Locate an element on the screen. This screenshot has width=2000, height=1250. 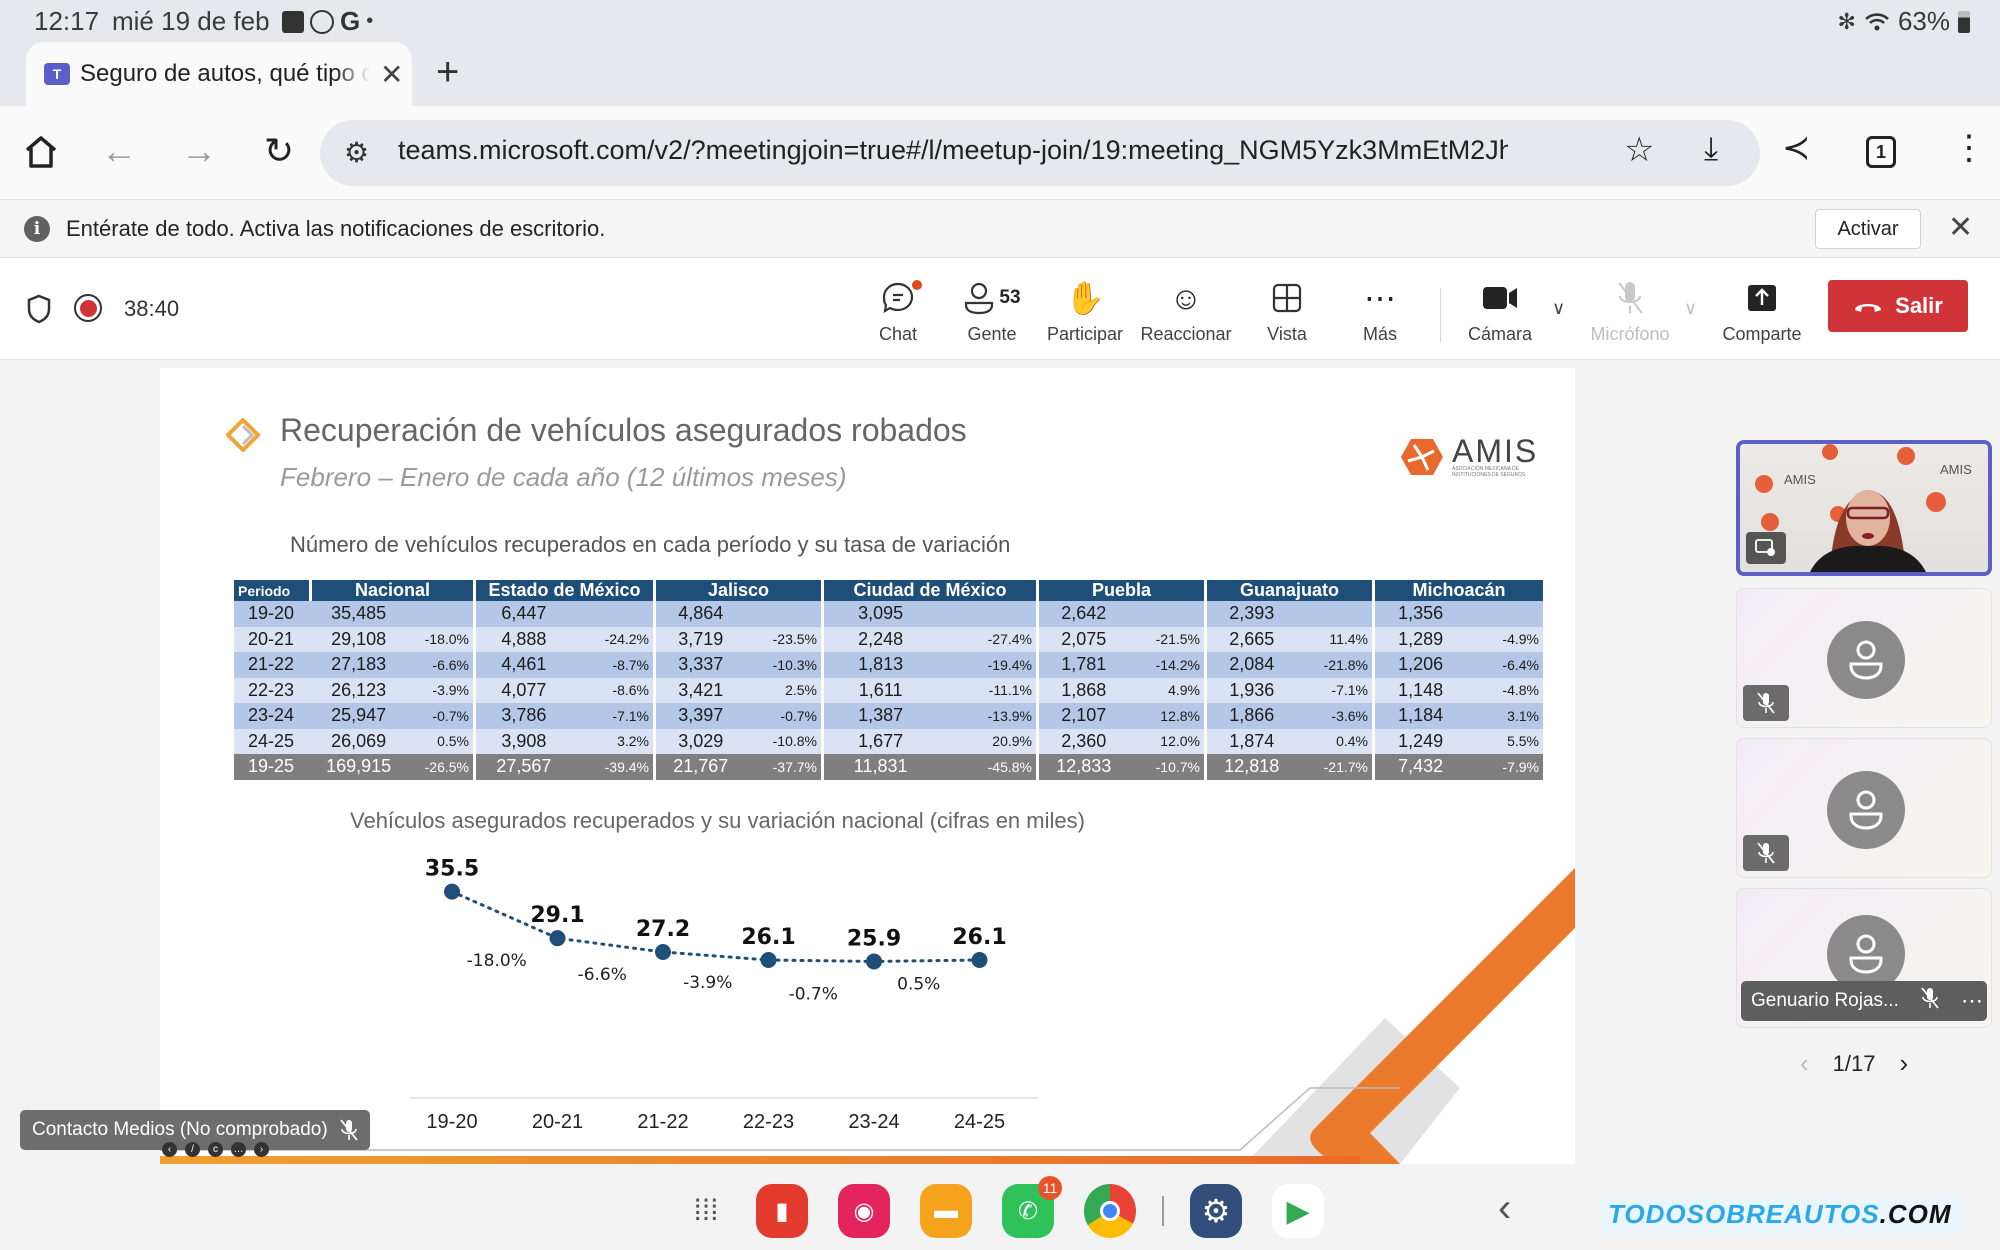
variation-label: -0.7% is located at coordinates (813, 994).